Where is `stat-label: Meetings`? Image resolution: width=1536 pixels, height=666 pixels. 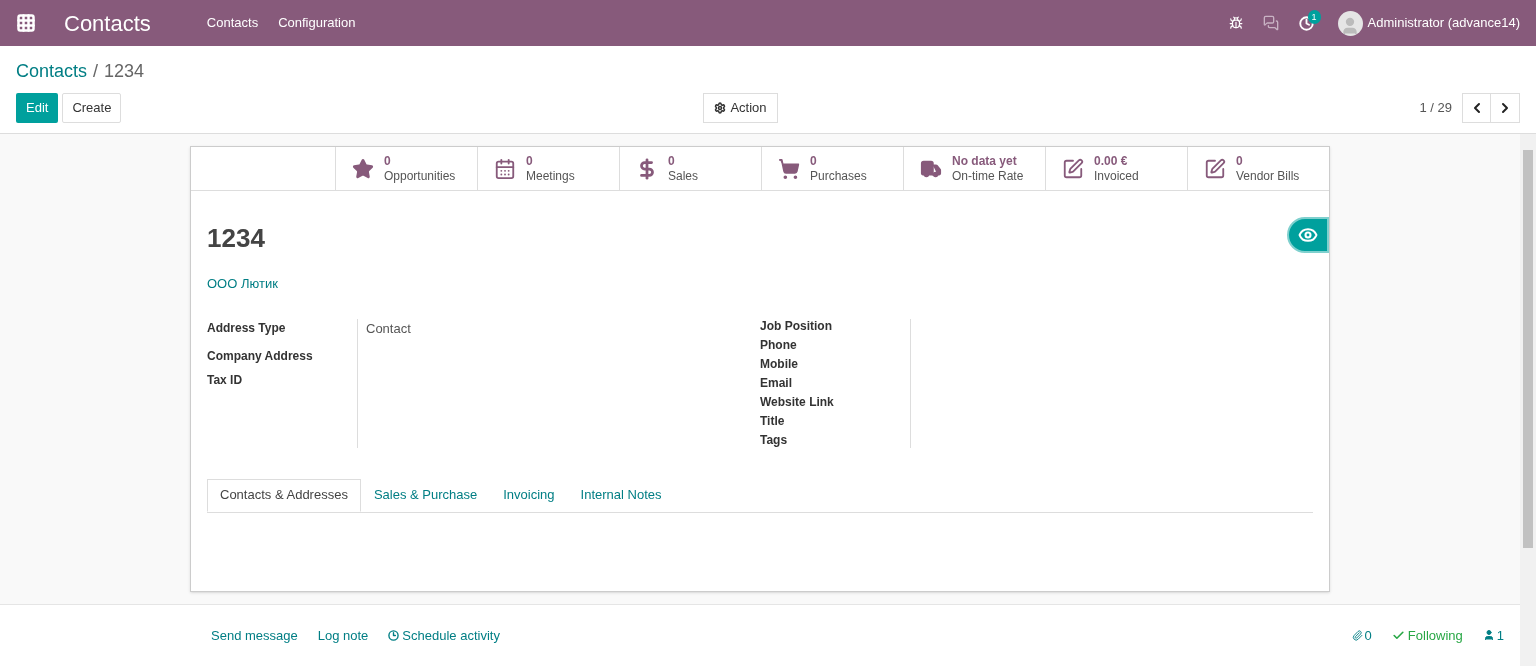
stat-label: Meetings is located at coordinates (550, 176).